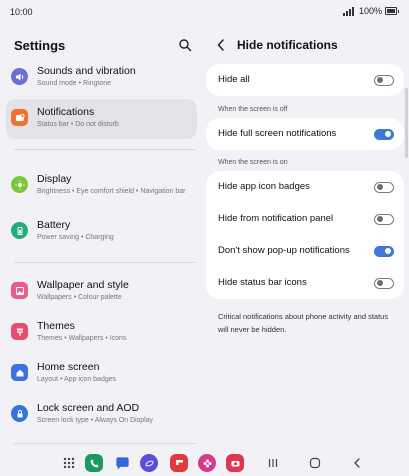 This screenshot has height=476, width=409. I want to click on setting-row-hide-status-bar-icons: Hide status bar icons, so click(305, 283).